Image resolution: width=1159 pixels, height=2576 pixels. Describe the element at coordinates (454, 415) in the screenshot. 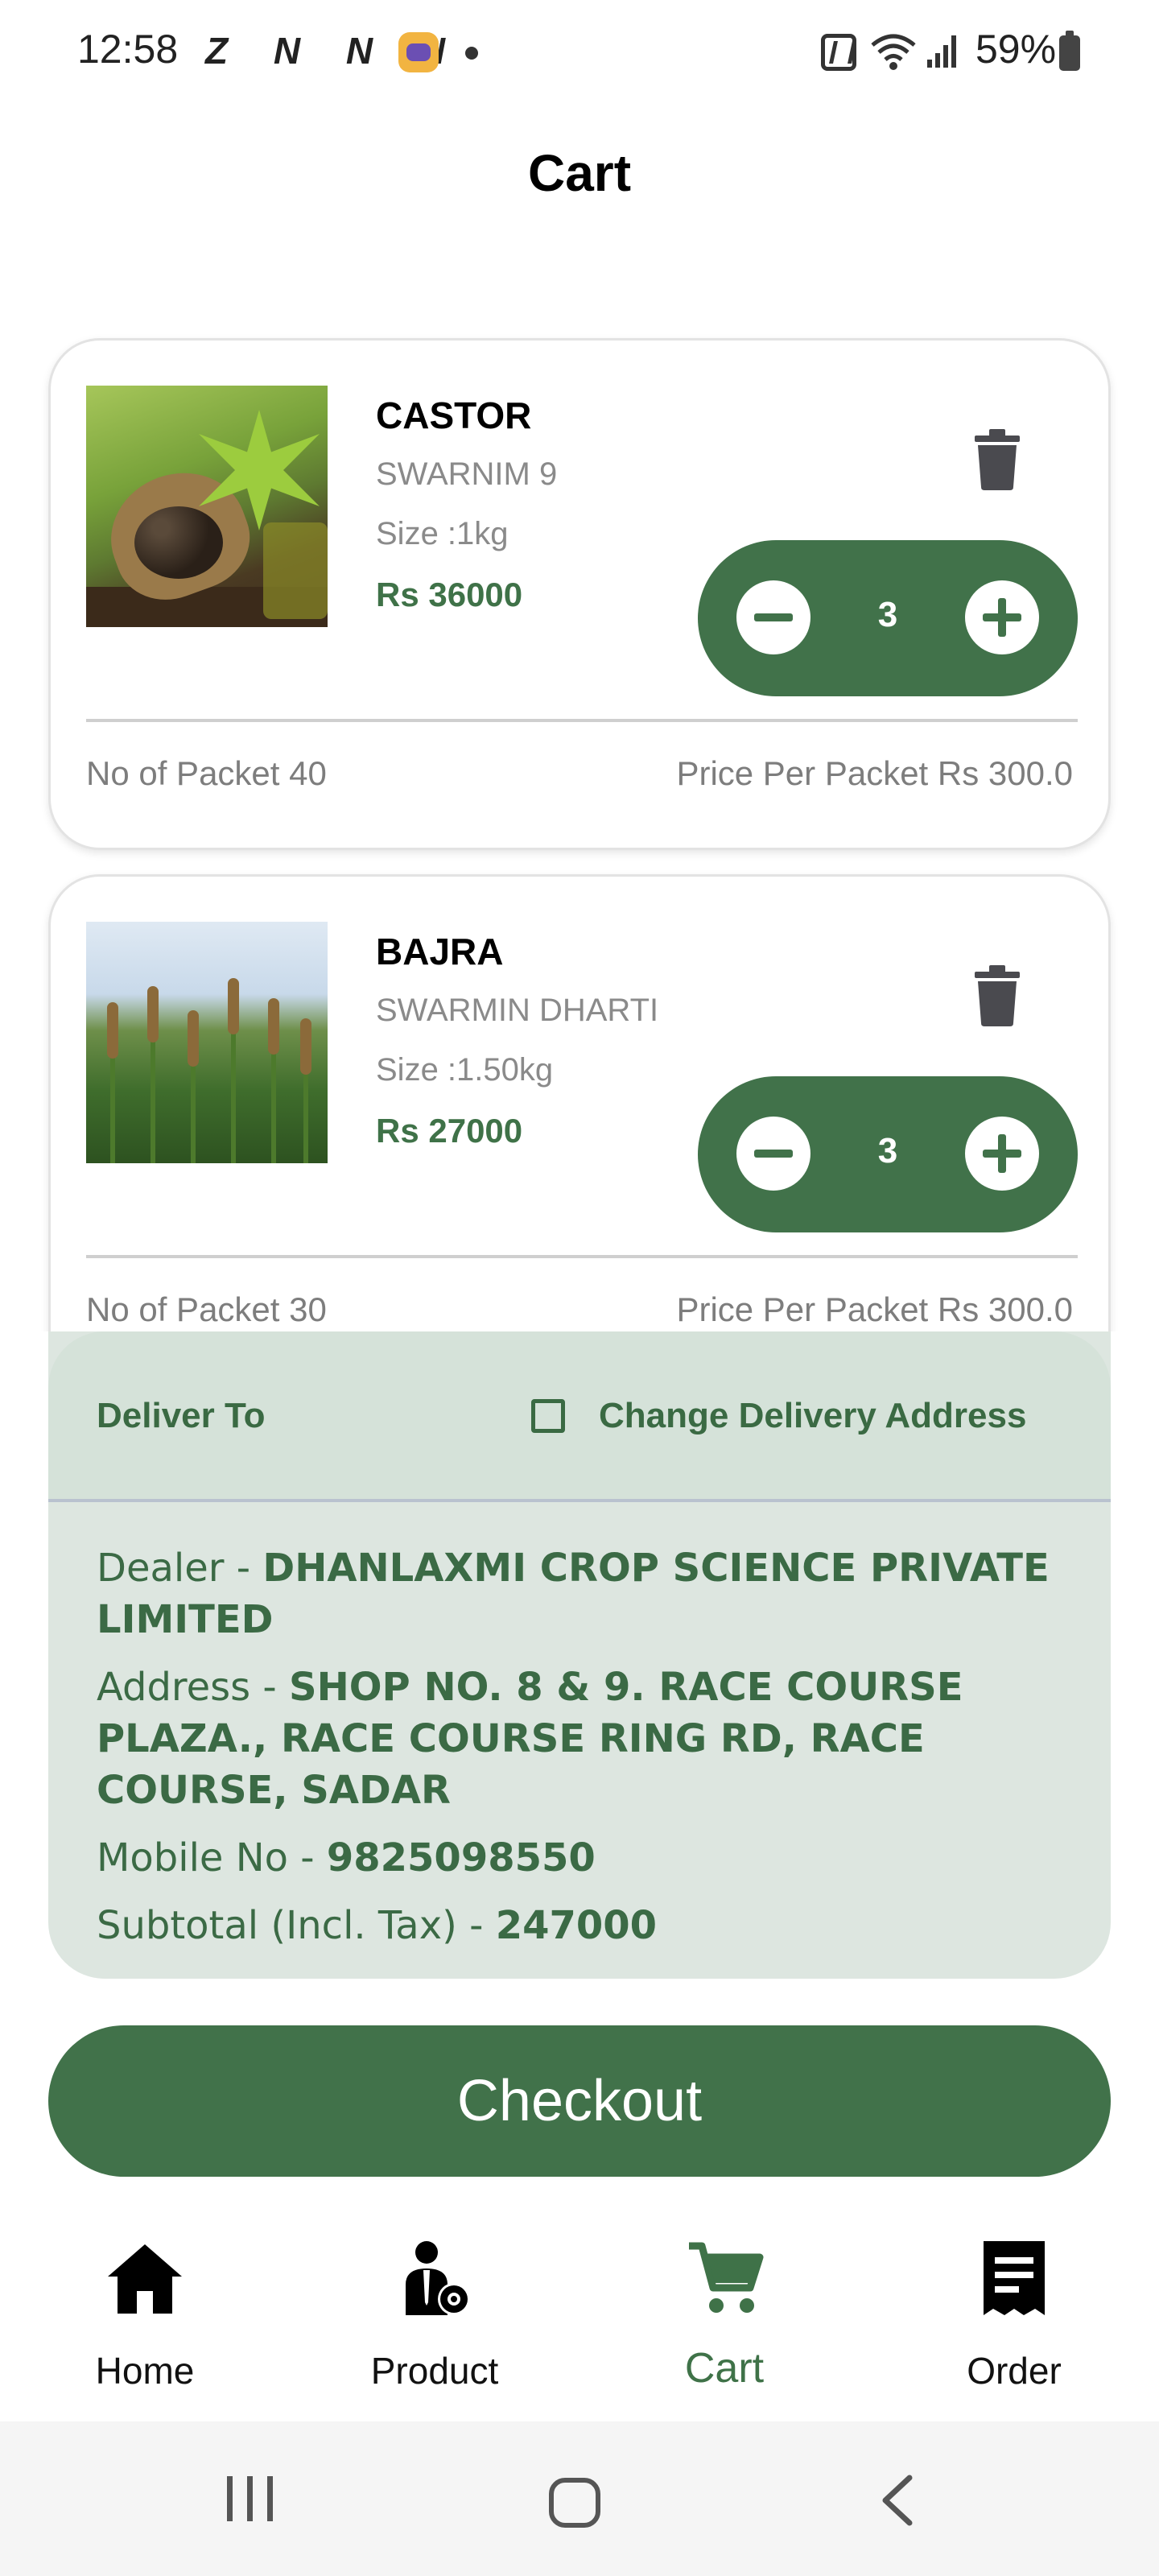

I see `product-name: CASTOR` at that location.